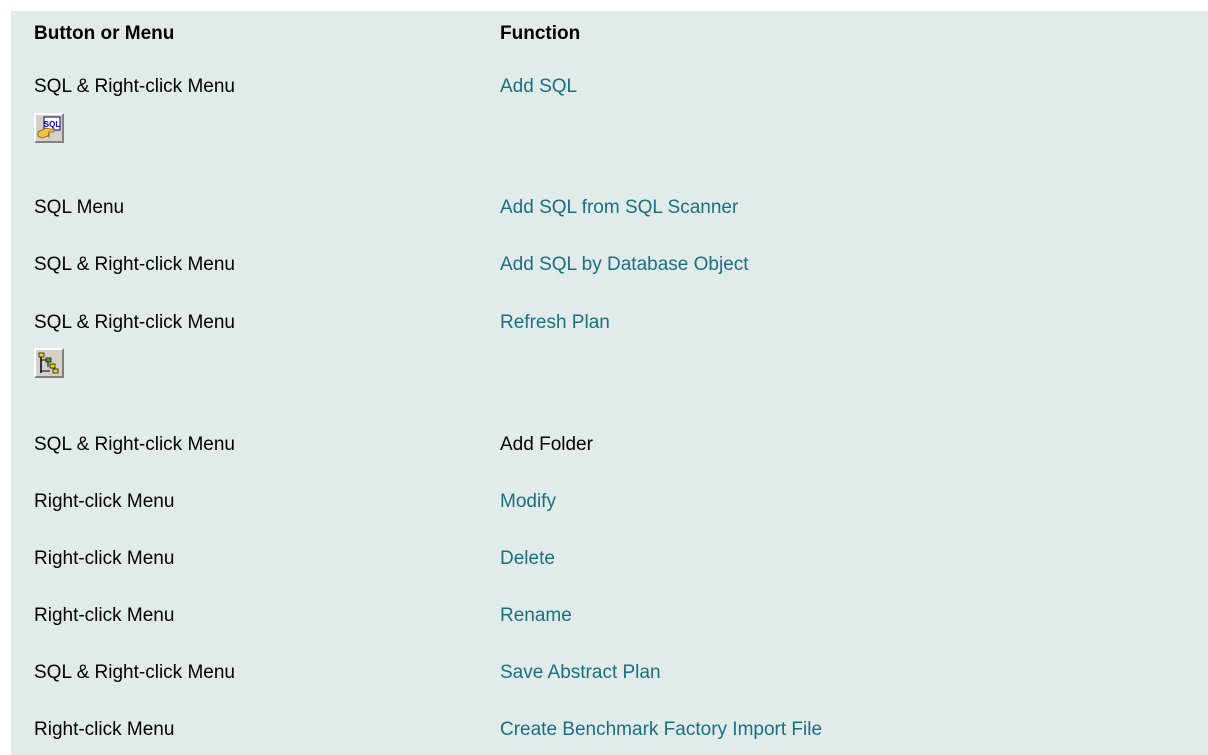  What do you see at coordinates (661, 730) in the screenshot?
I see `function-link-create-benchmark-factory-import-file: Create Benchmark Factory Import File` at bounding box center [661, 730].